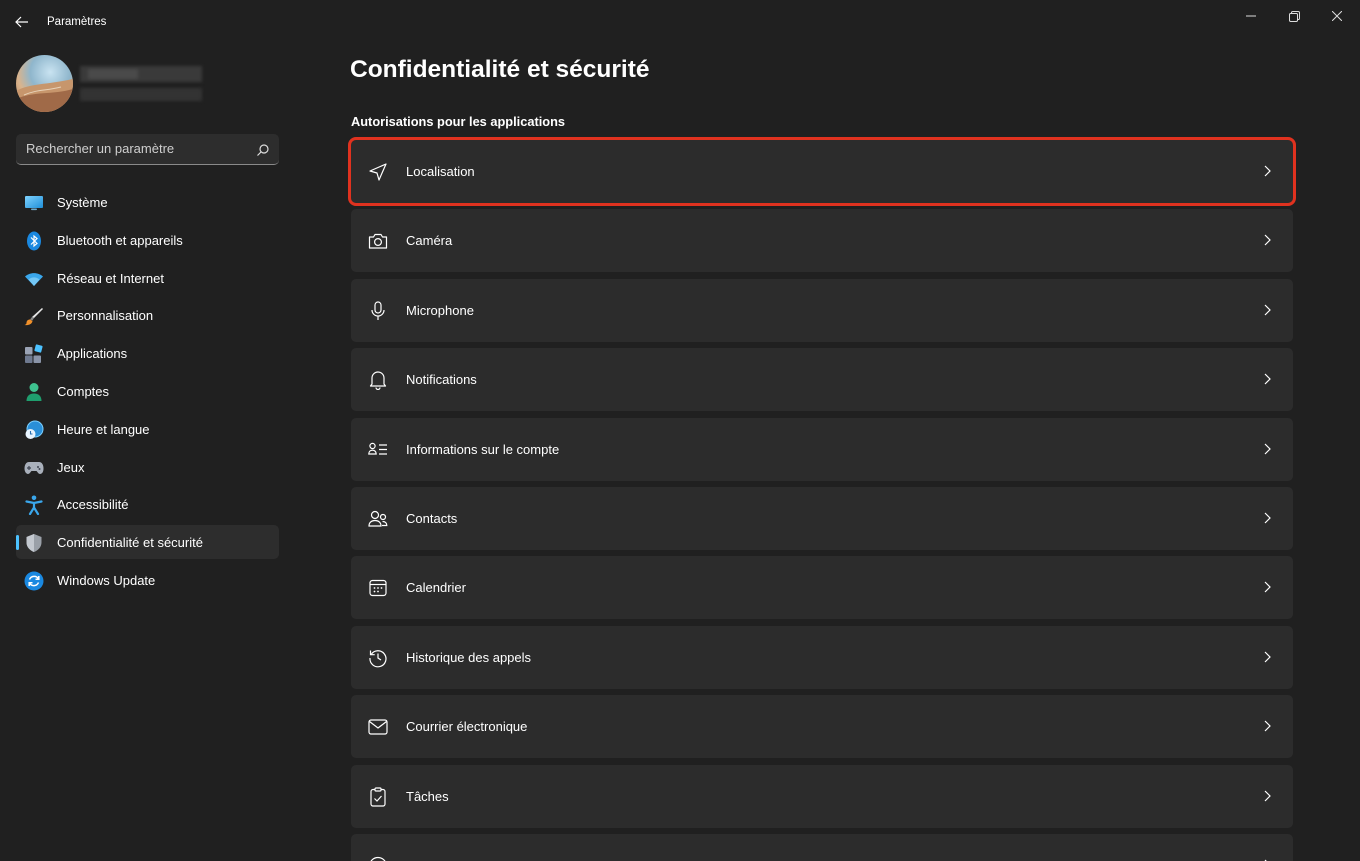 The image size is (1360, 861). What do you see at coordinates (378, 658) in the screenshot?
I see `history-icon` at bounding box center [378, 658].